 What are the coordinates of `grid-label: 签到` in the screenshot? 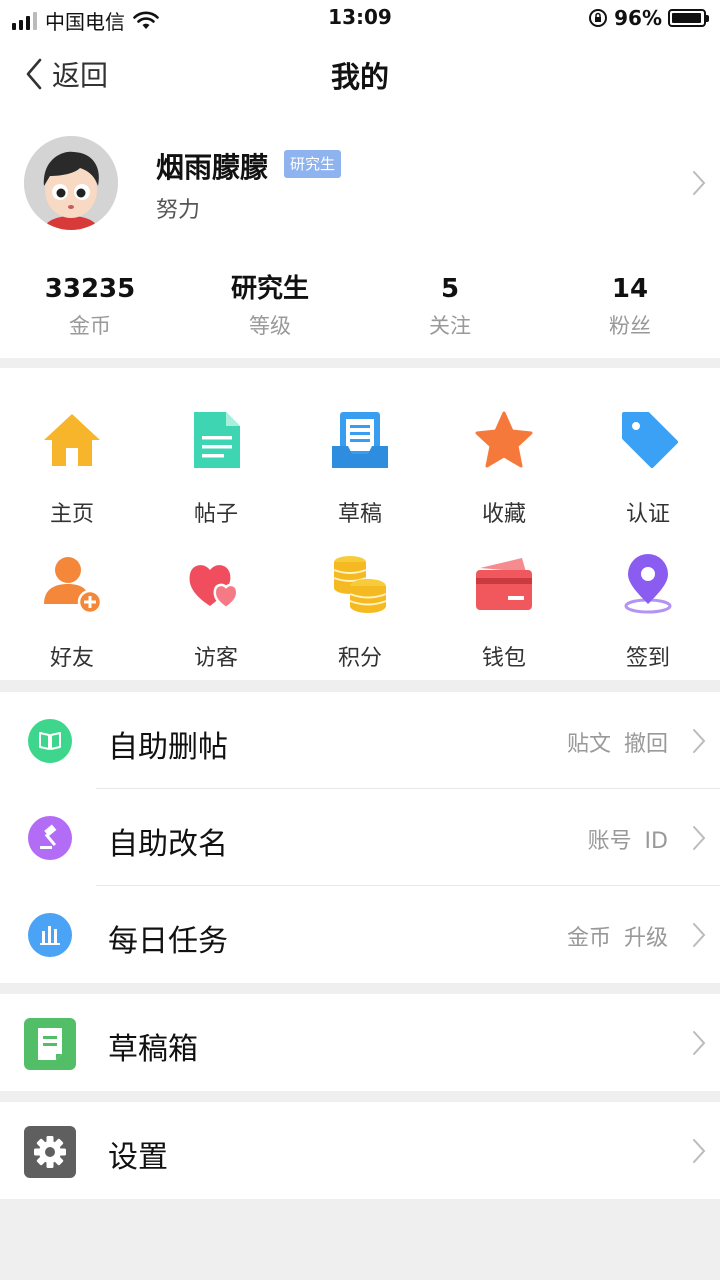 It's located at (647, 658).